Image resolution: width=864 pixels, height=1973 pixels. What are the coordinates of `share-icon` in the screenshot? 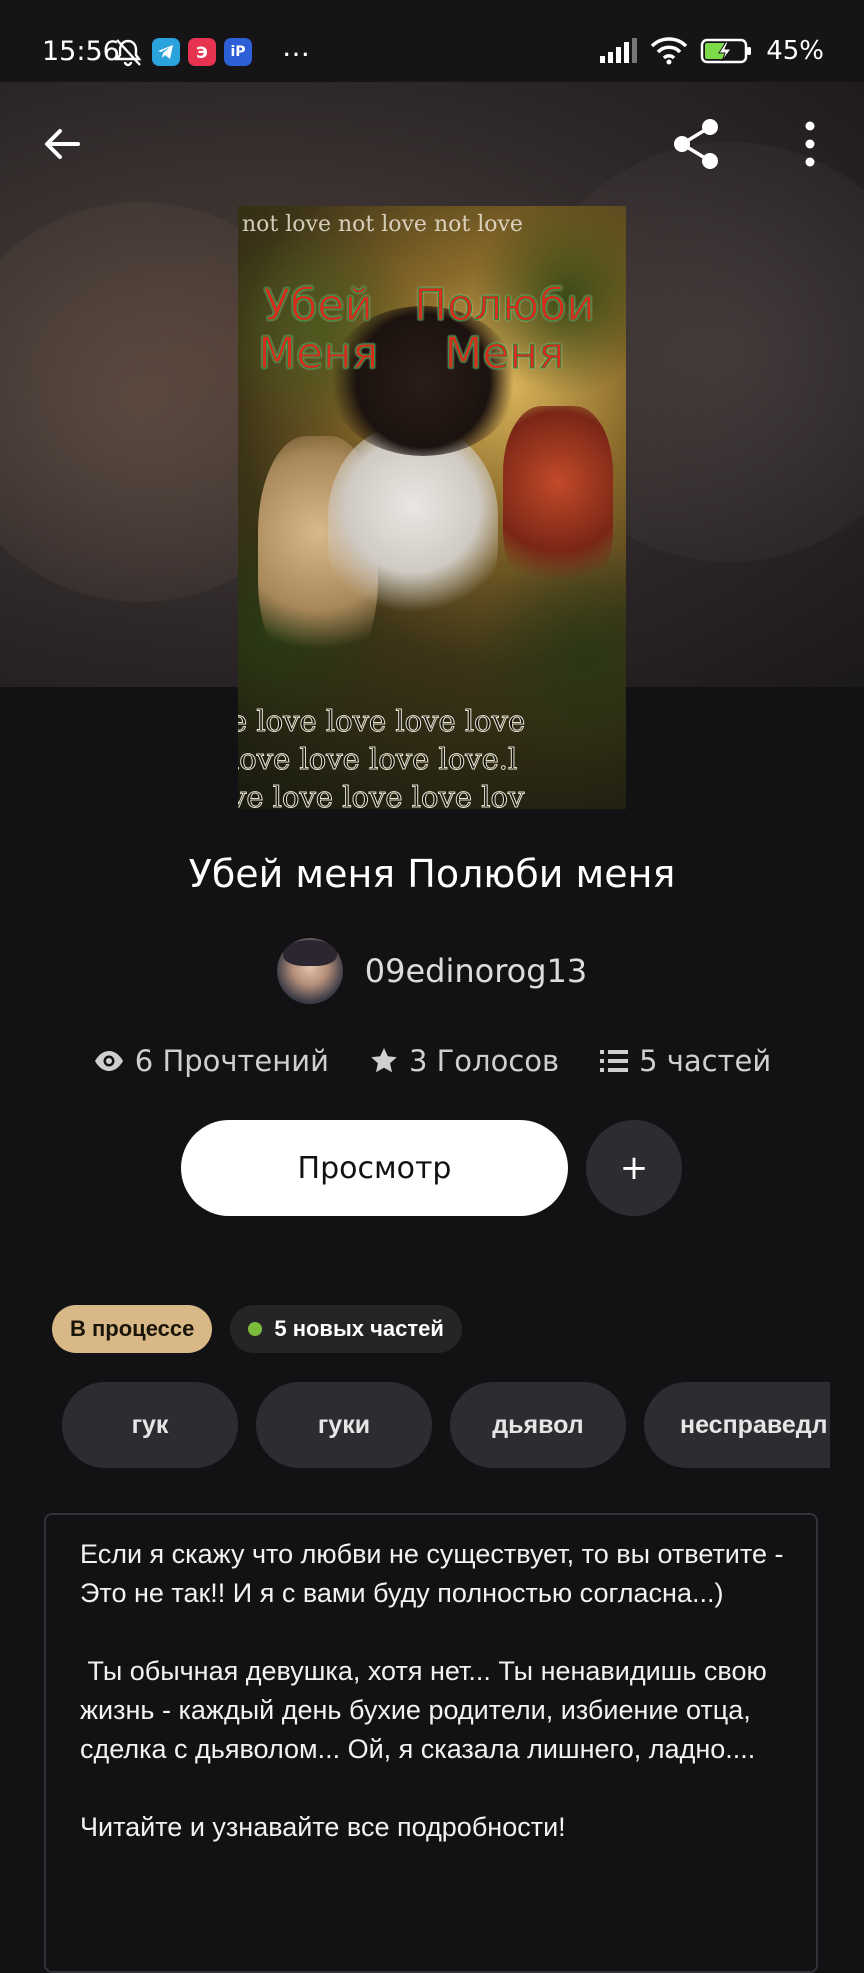 It's located at (696, 144).